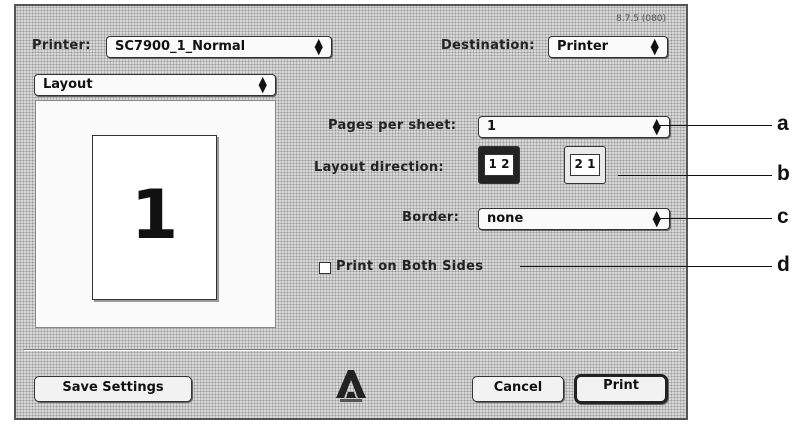  What do you see at coordinates (68, 84) in the screenshot?
I see `panel-value: Layout` at bounding box center [68, 84].